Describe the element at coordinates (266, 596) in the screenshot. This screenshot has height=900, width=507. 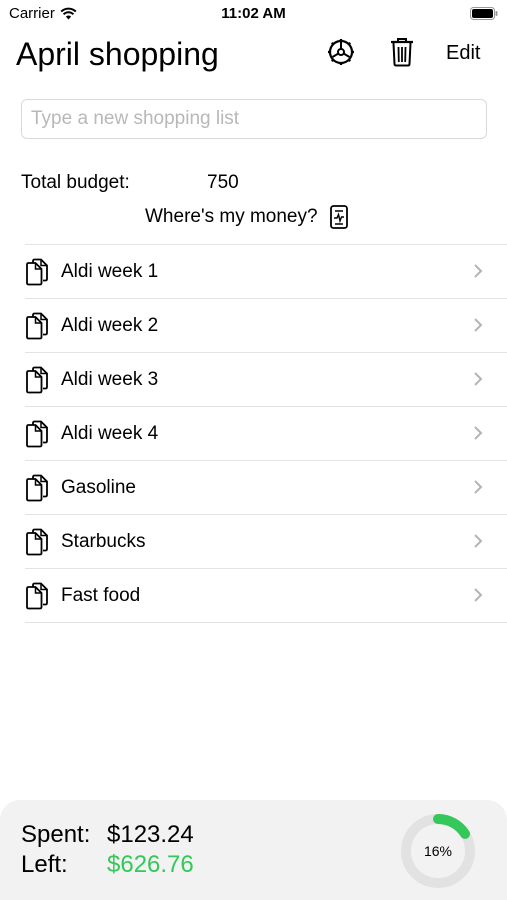
I see `list-item-fast-food: Fast food` at that location.